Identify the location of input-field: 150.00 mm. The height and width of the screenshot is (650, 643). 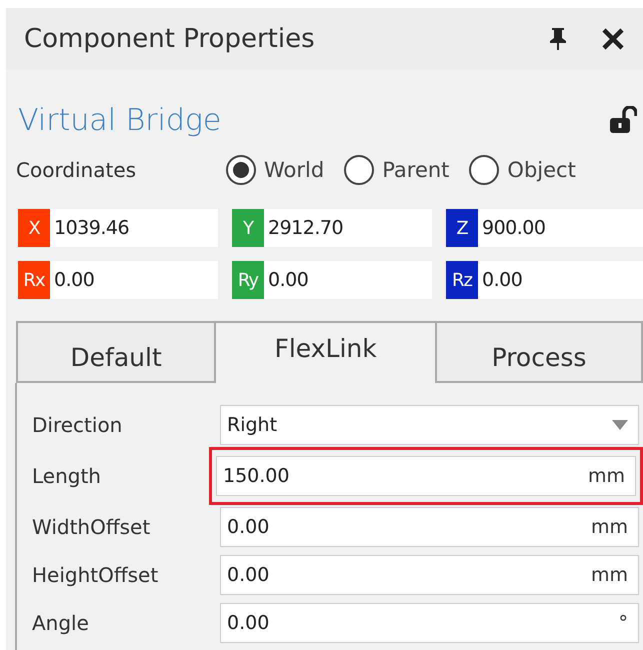
(426, 476).